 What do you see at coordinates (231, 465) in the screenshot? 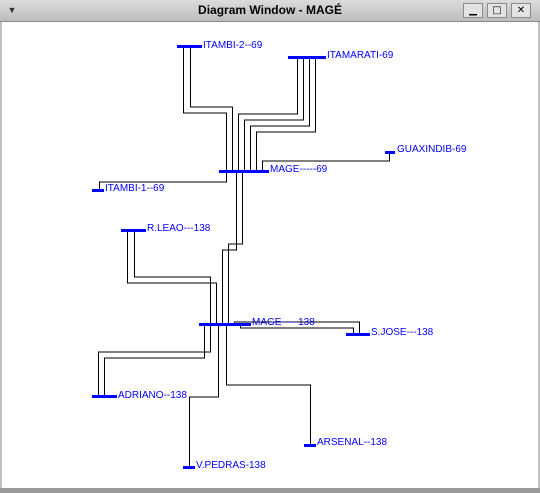
I see `label-v-pedras-138: V.PEDRAS-138` at bounding box center [231, 465].